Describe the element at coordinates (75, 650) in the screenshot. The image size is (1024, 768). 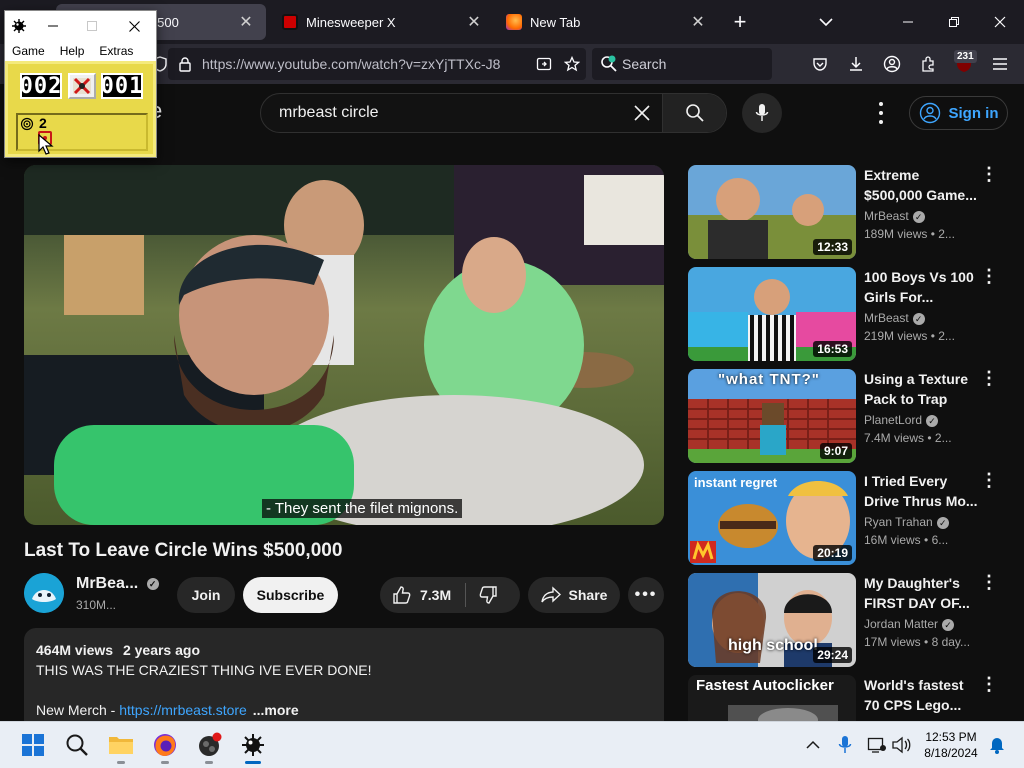
I see `view-count: 464M views` at that location.